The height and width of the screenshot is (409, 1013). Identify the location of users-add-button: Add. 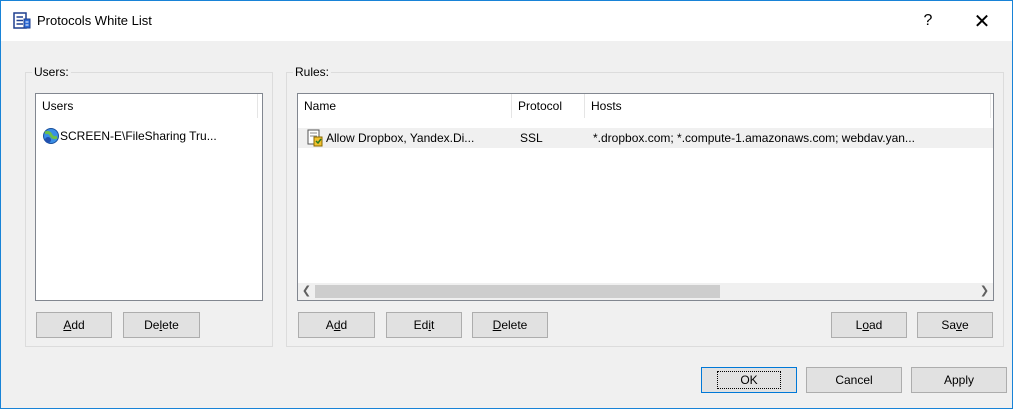
(74, 325).